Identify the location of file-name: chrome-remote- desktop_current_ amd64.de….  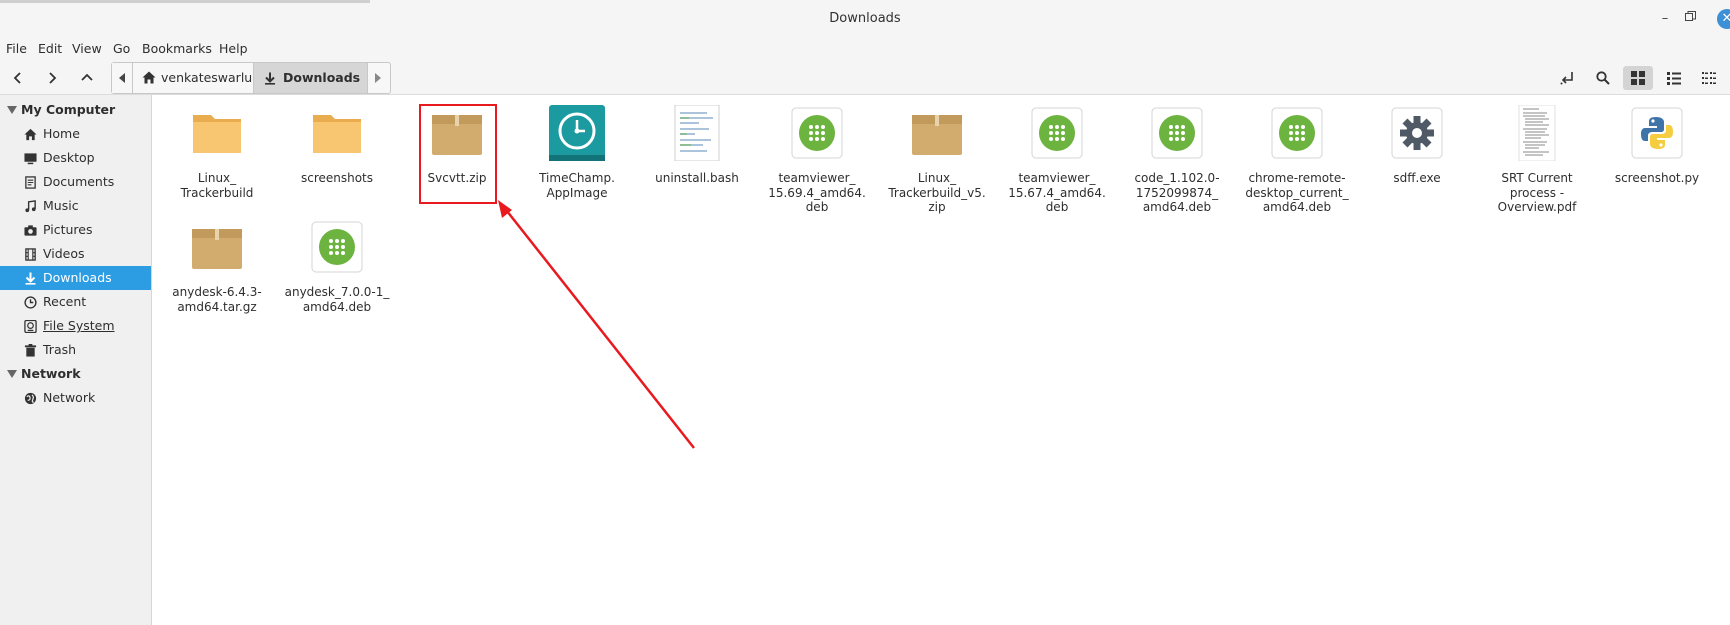
(1297, 192).